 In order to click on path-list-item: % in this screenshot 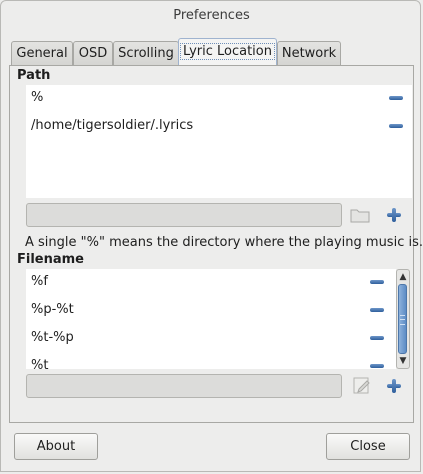, I will do `click(206, 98)`.